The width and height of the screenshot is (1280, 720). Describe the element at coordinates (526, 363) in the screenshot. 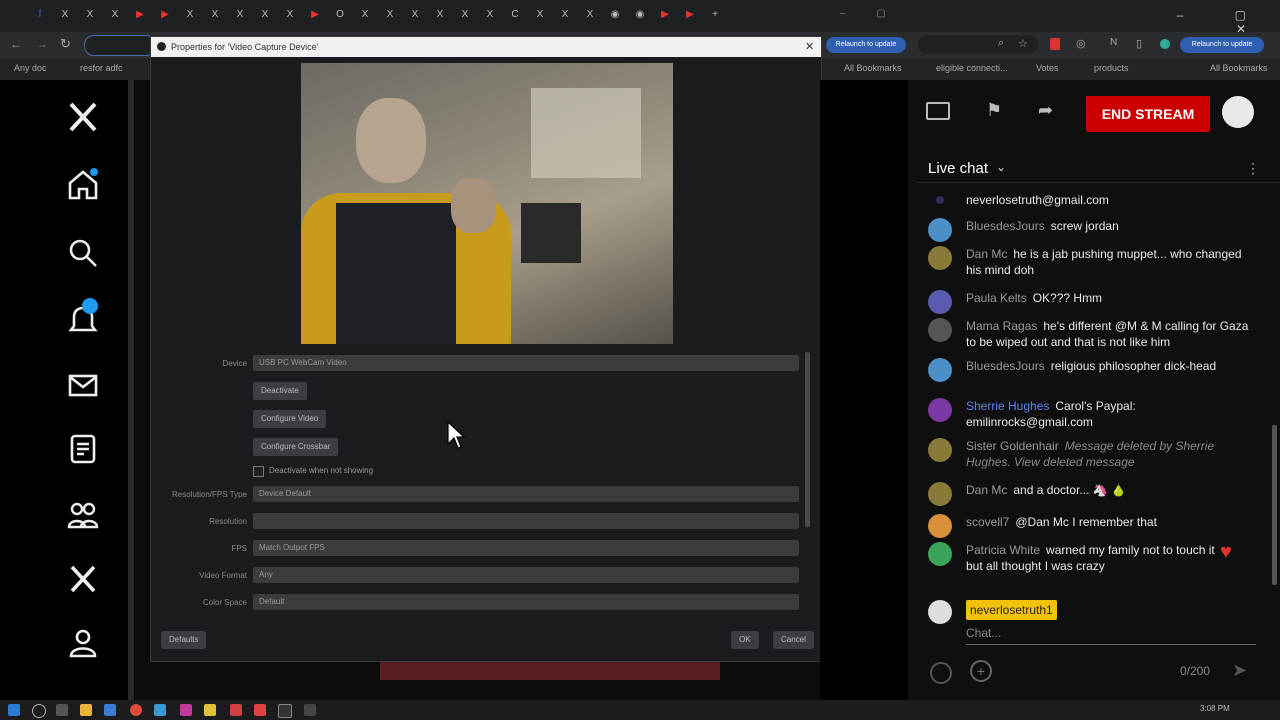

I see `device-select: USB PC WebCam Video` at that location.